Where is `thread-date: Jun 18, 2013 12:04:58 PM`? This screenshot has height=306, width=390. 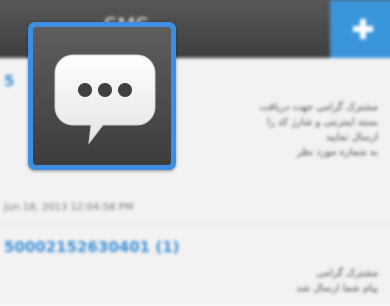 thread-date: Jun 18, 2013 12:04:58 PM is located at coordinates (69, 207).